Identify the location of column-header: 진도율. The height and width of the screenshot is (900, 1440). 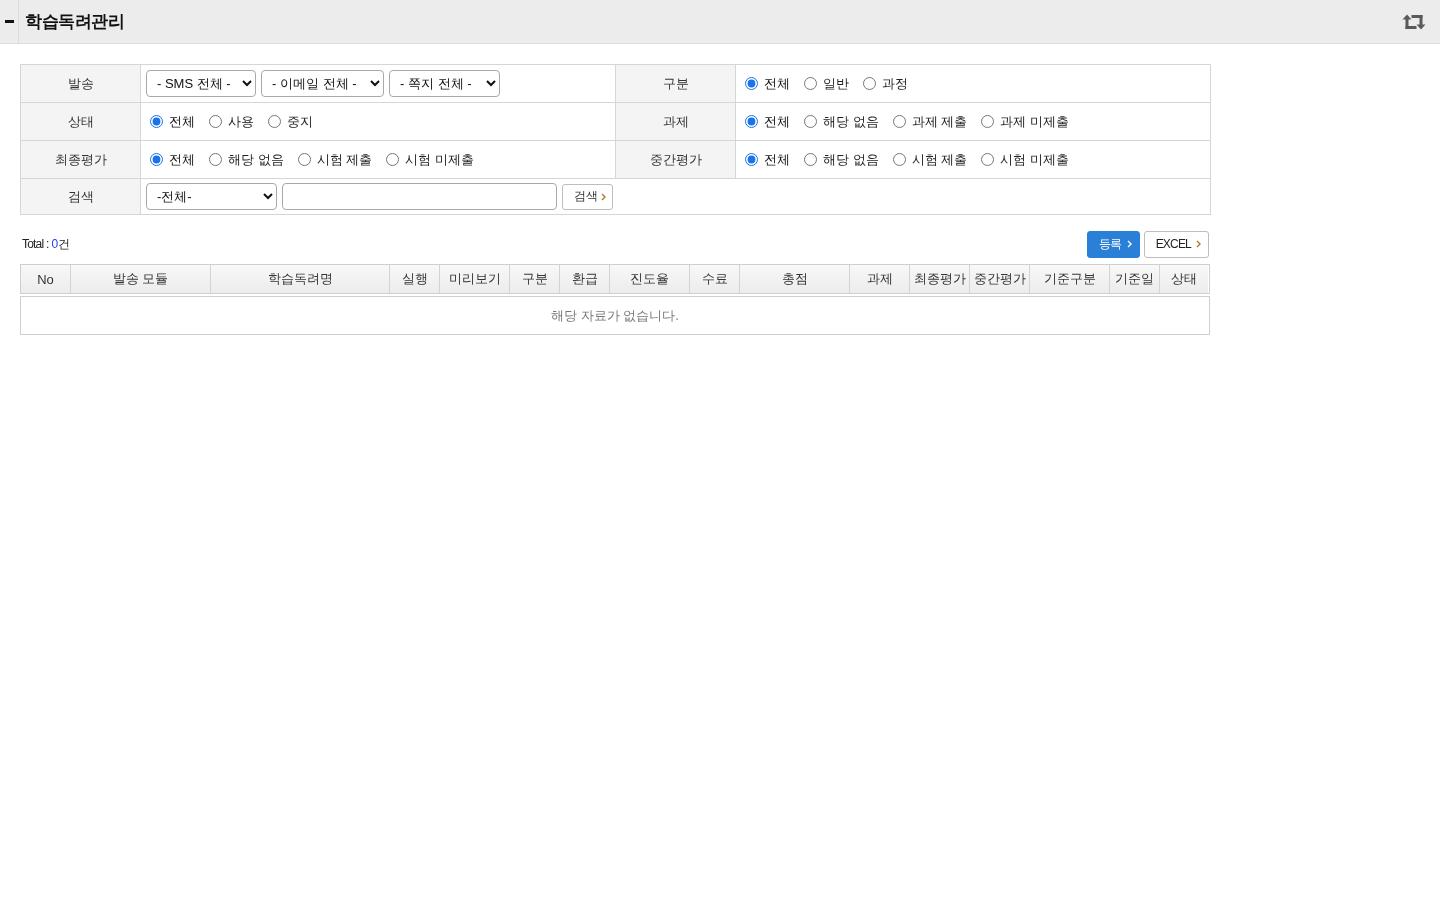
(650, 279).